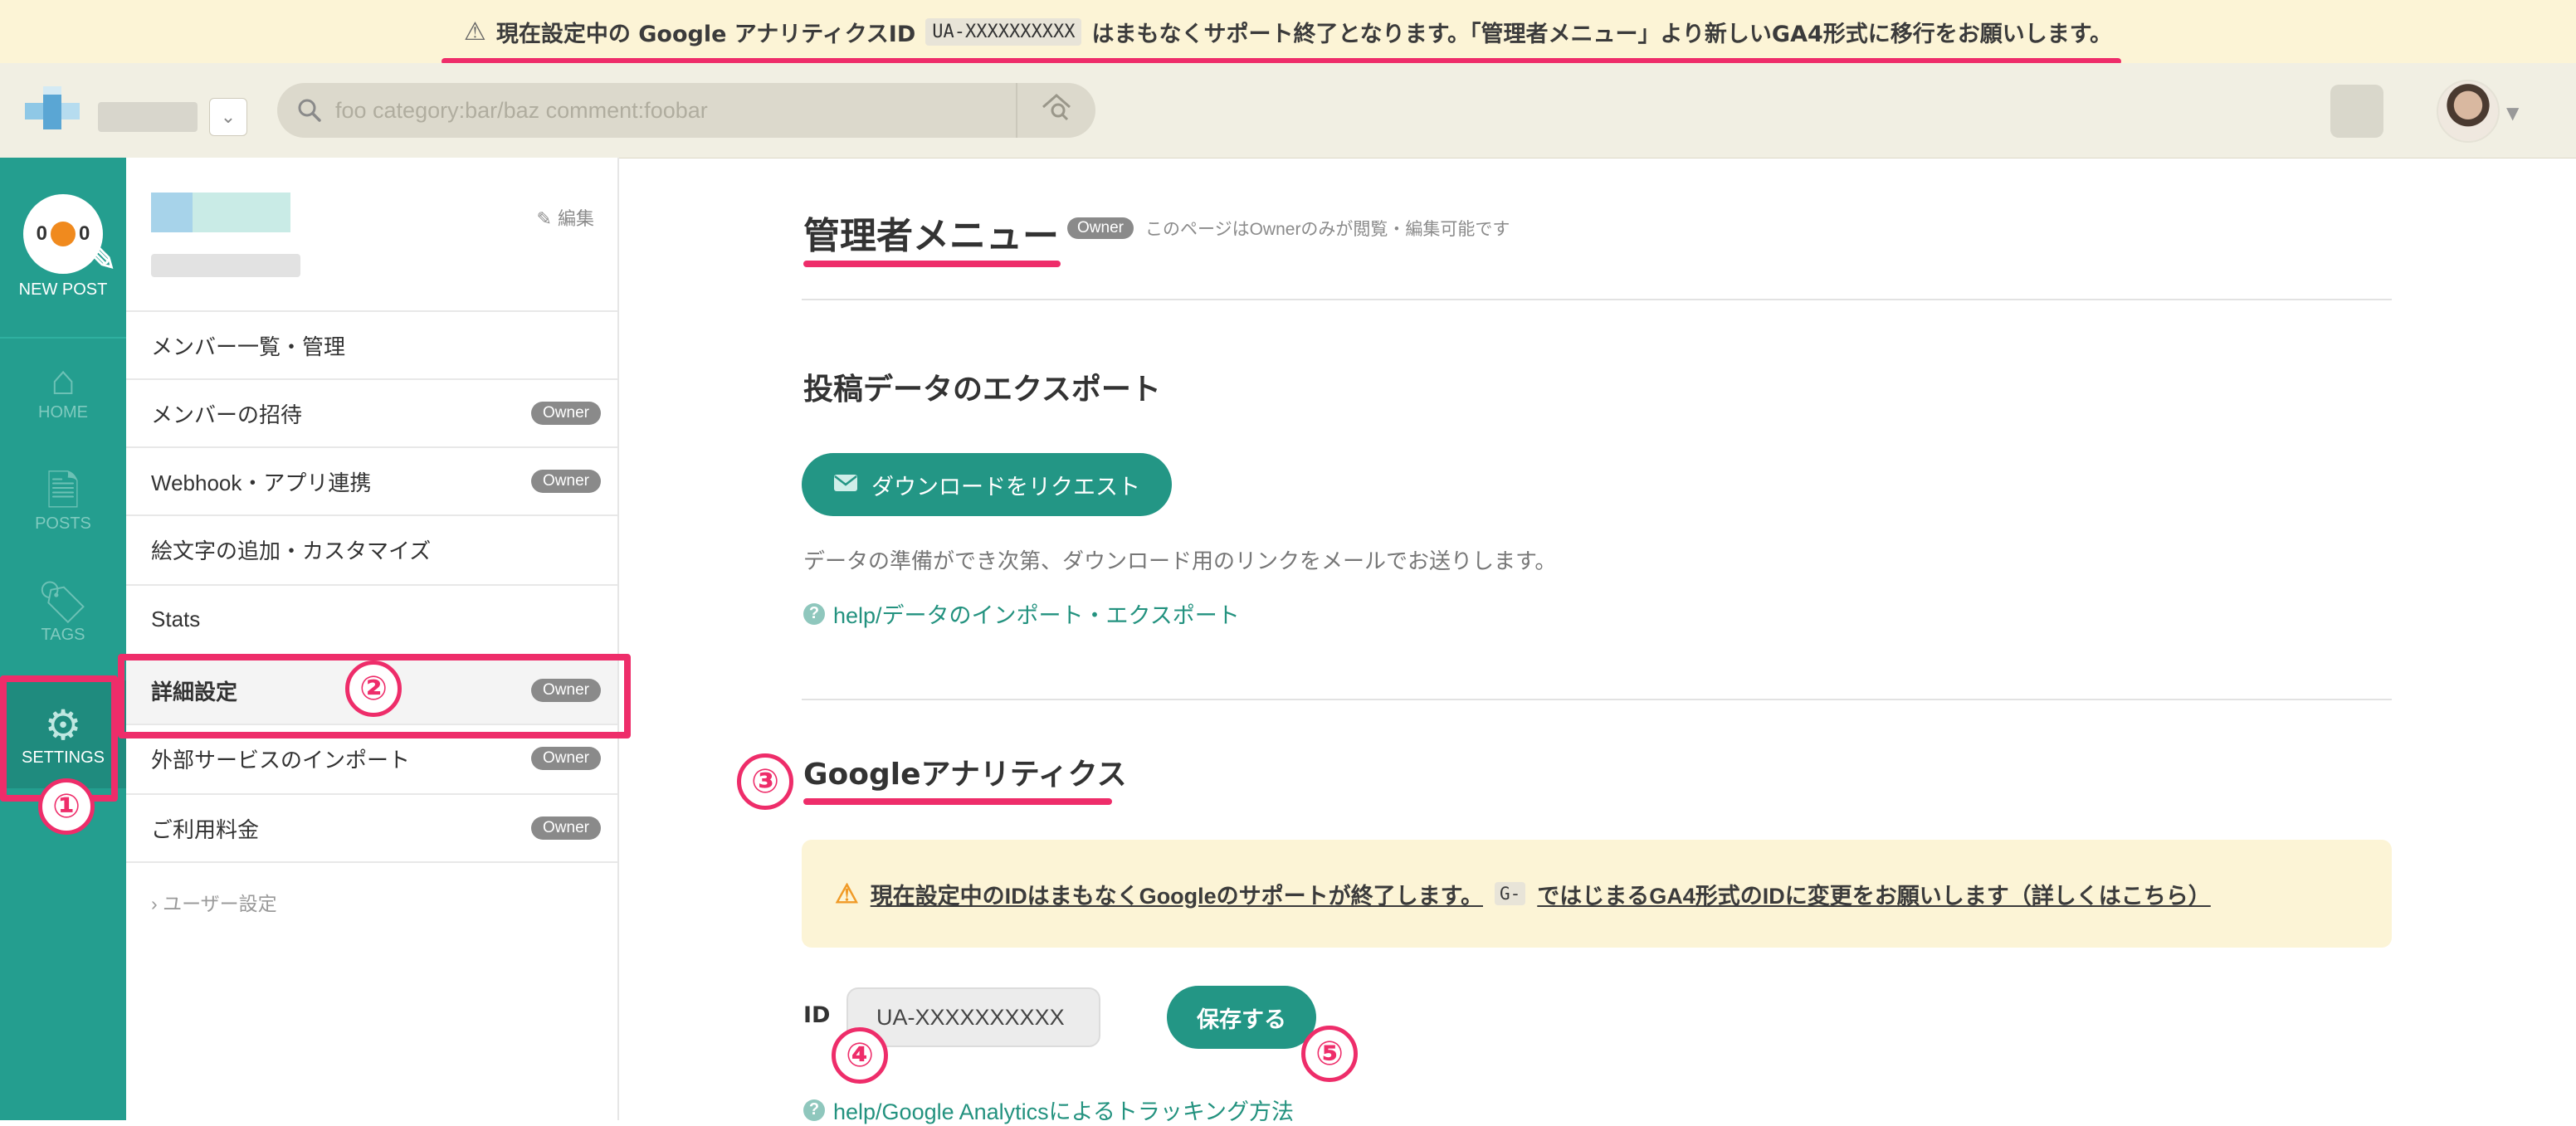  I want to click on annotation-5: ⑤, so click(1329, 1054).